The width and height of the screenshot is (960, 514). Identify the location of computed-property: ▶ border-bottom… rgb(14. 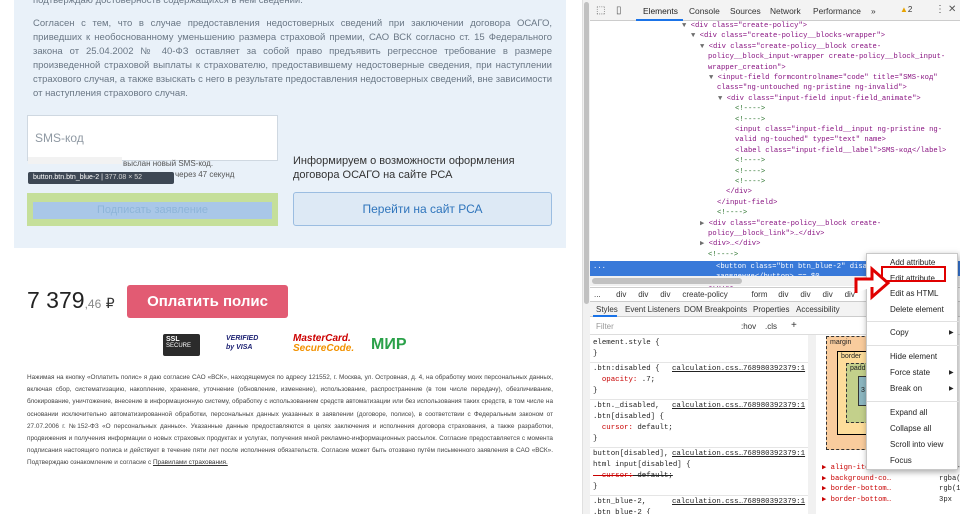
(891, 489).